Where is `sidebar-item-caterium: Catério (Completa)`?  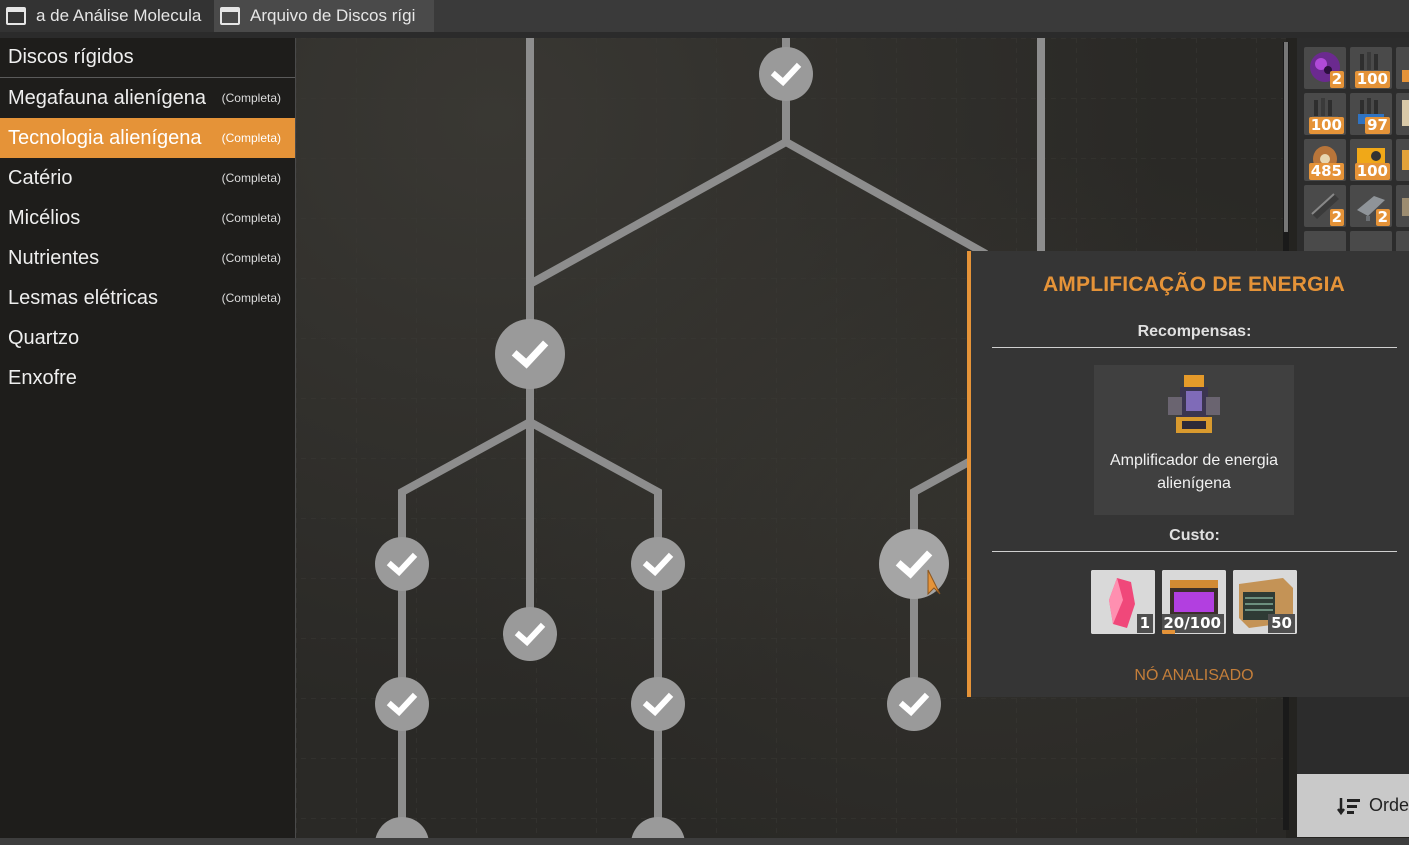 sidebar-item-caterium: Catério (Completa) is located at coordinates (147, 178).